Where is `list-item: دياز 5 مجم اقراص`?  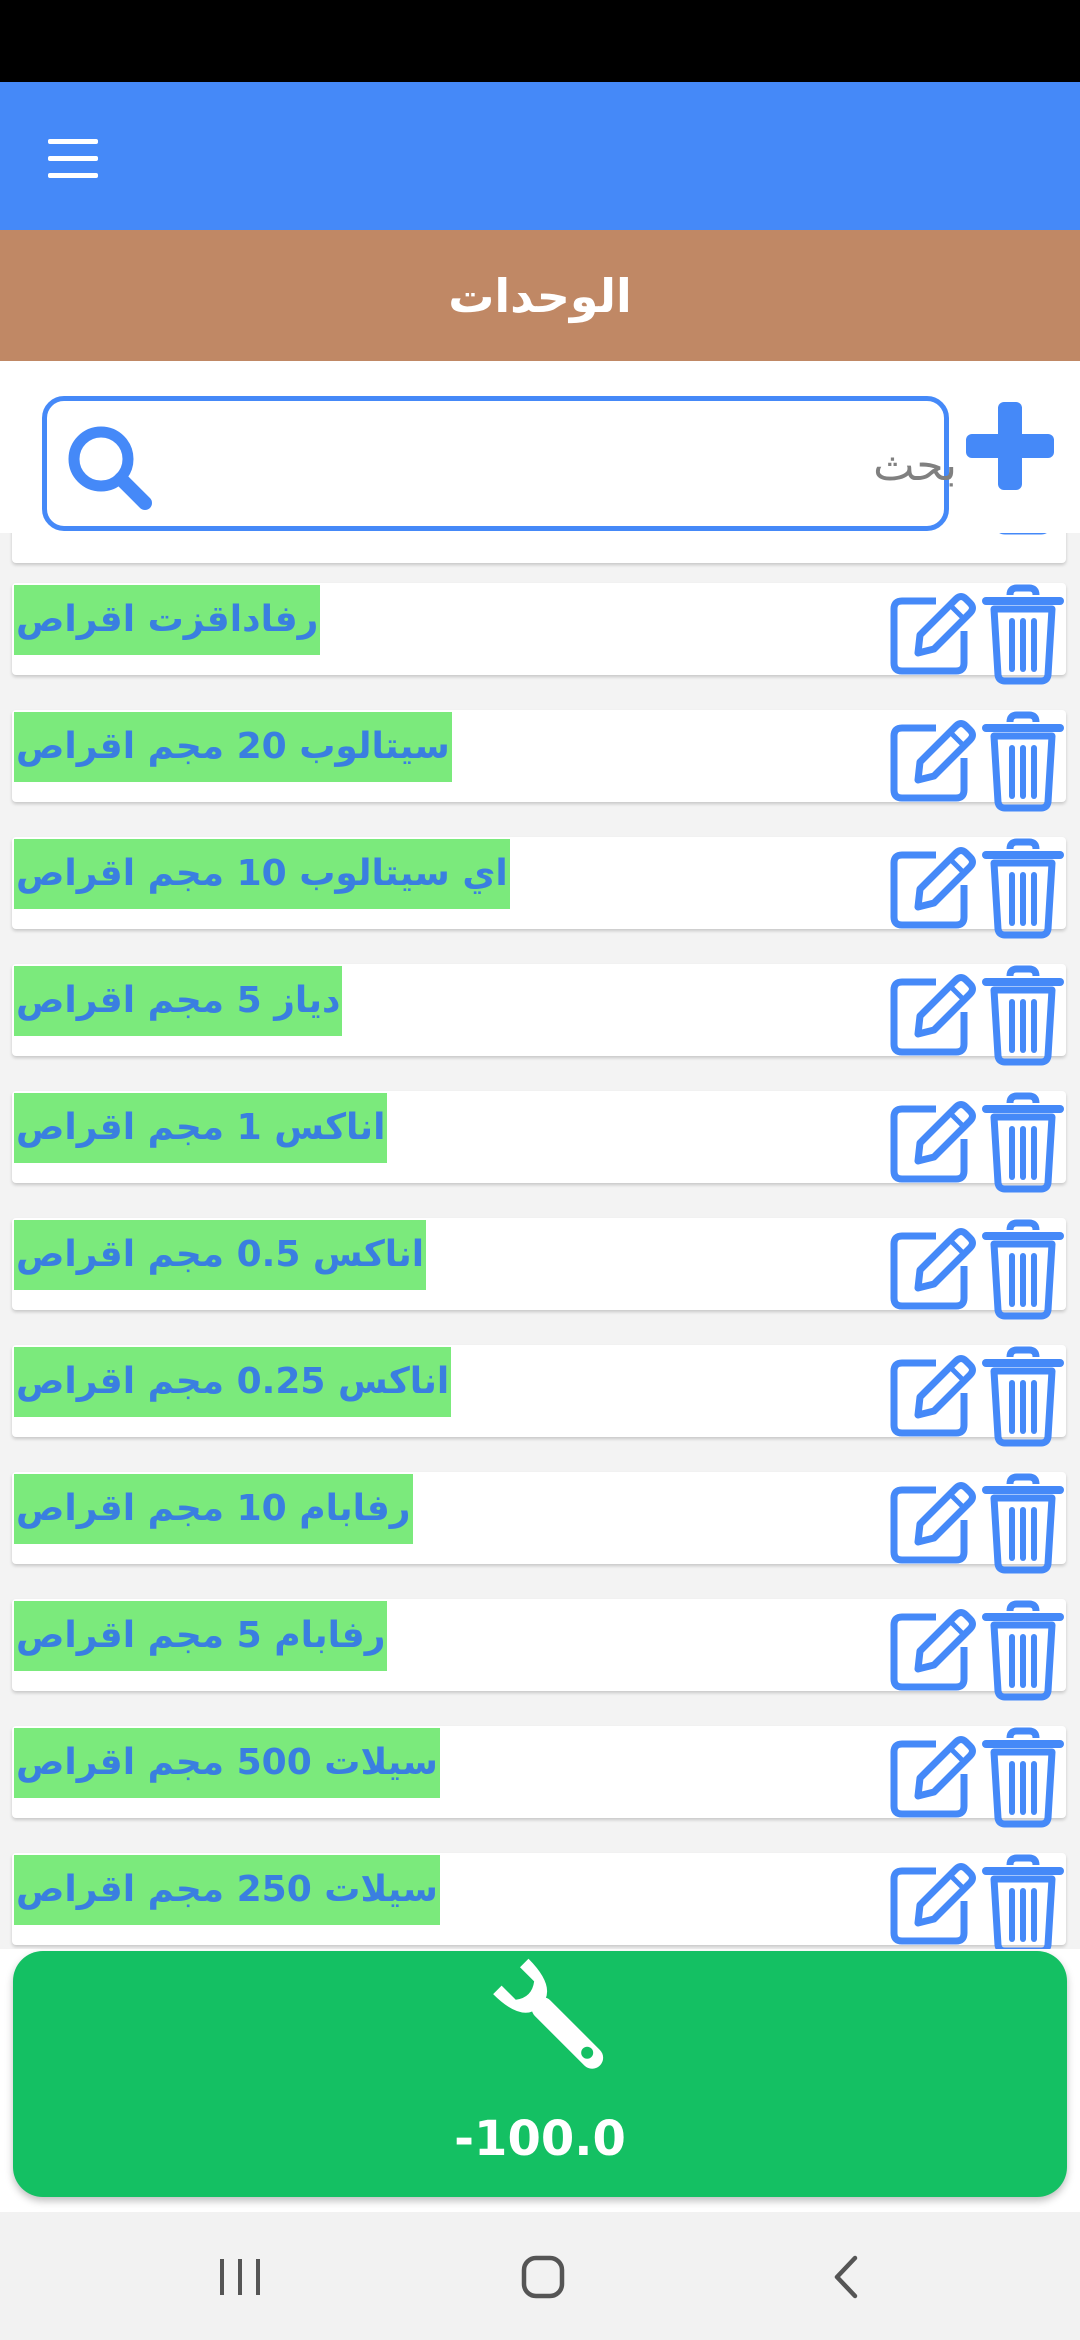 list-item: دياز 5 مجم اقراص is located at coordinates (539, 1015).